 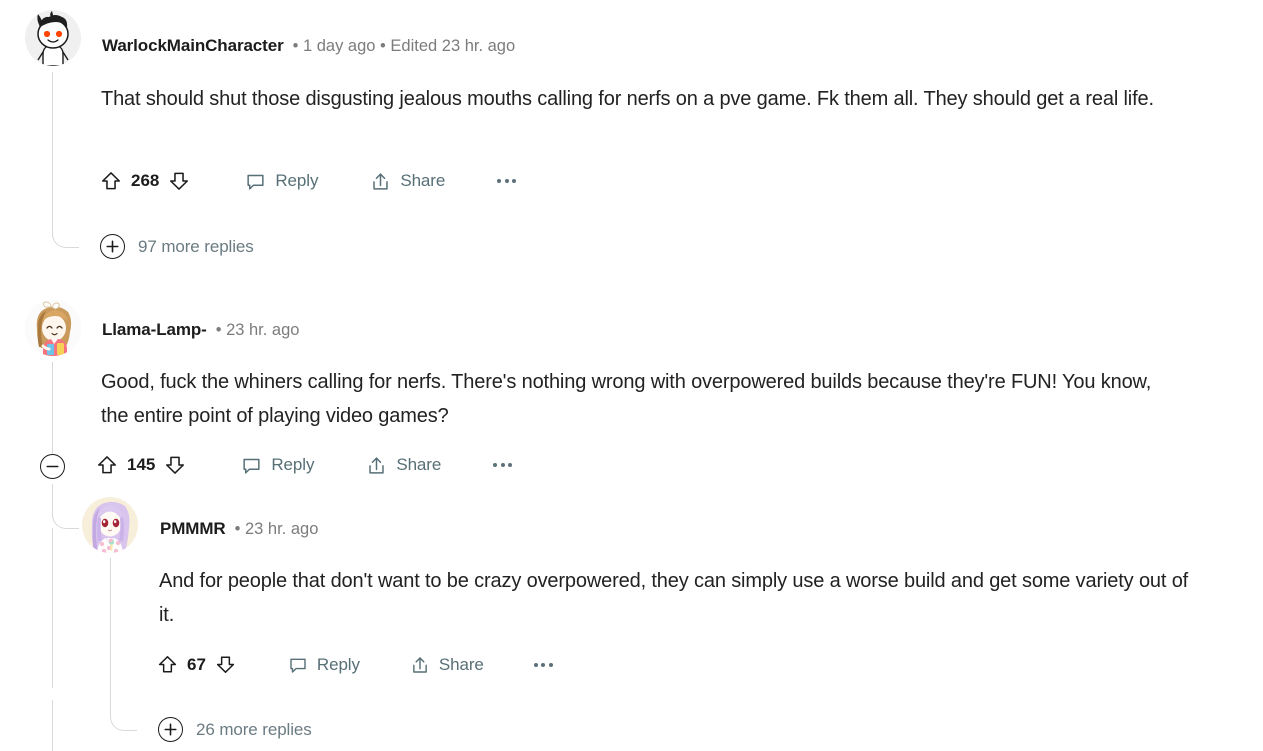 I want to click on comment-header: Llama-Lamp- • 23 hr. ago, so click(x=200, y=330).